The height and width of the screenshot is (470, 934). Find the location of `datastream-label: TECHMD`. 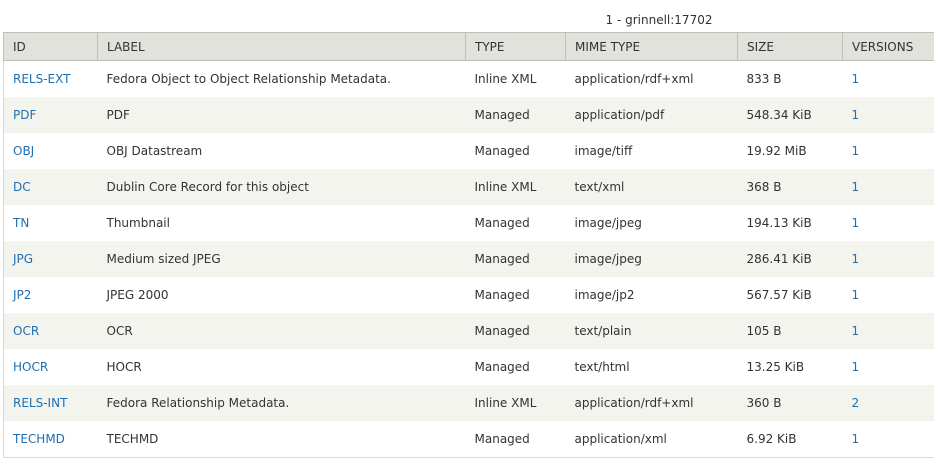

datastream-label: TECHMD is located at coordinates (281, 439).